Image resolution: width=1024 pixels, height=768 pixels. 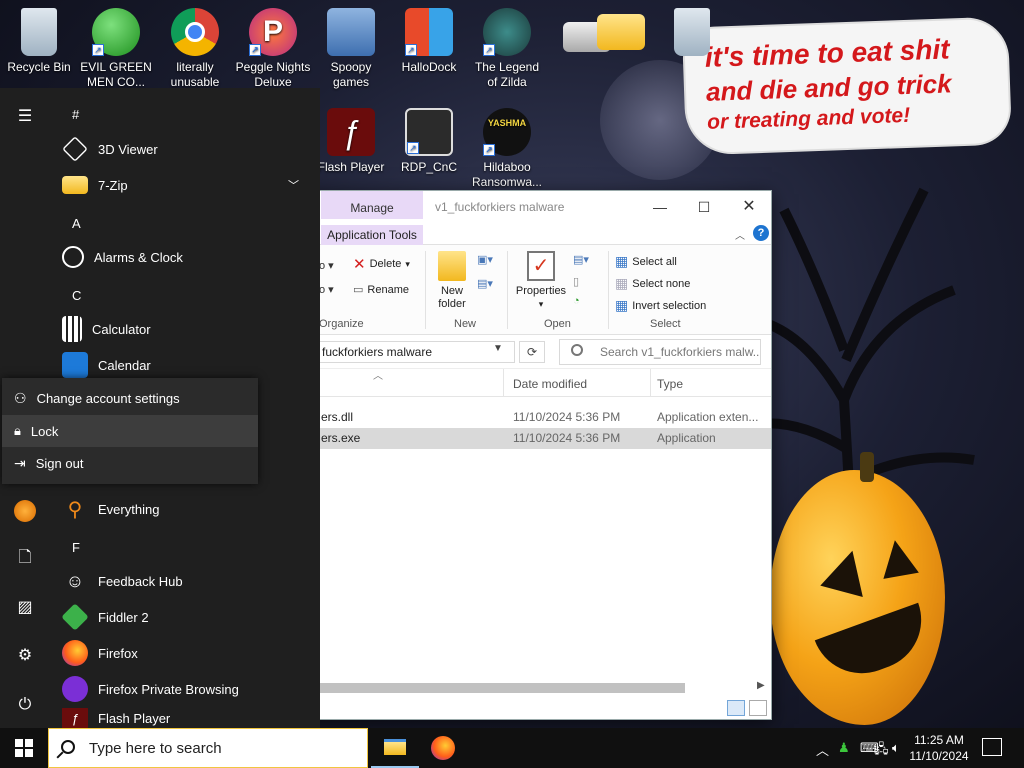 I want to click on new-item-icon: ▣▾, so click(x=485, y=260).